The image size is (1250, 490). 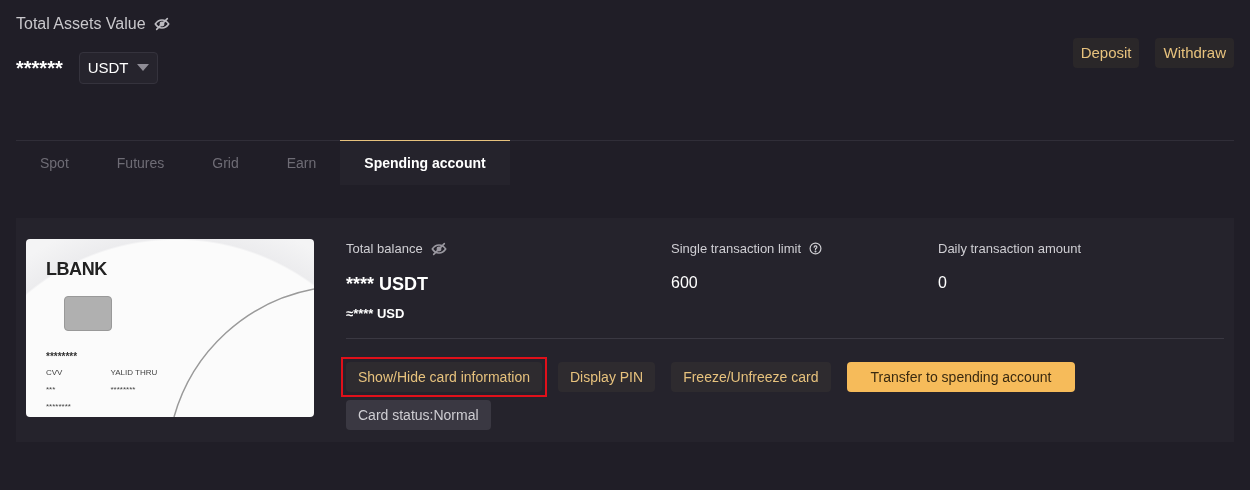 I want to click on stat-label: Total balance, so click(x=384, y=249).